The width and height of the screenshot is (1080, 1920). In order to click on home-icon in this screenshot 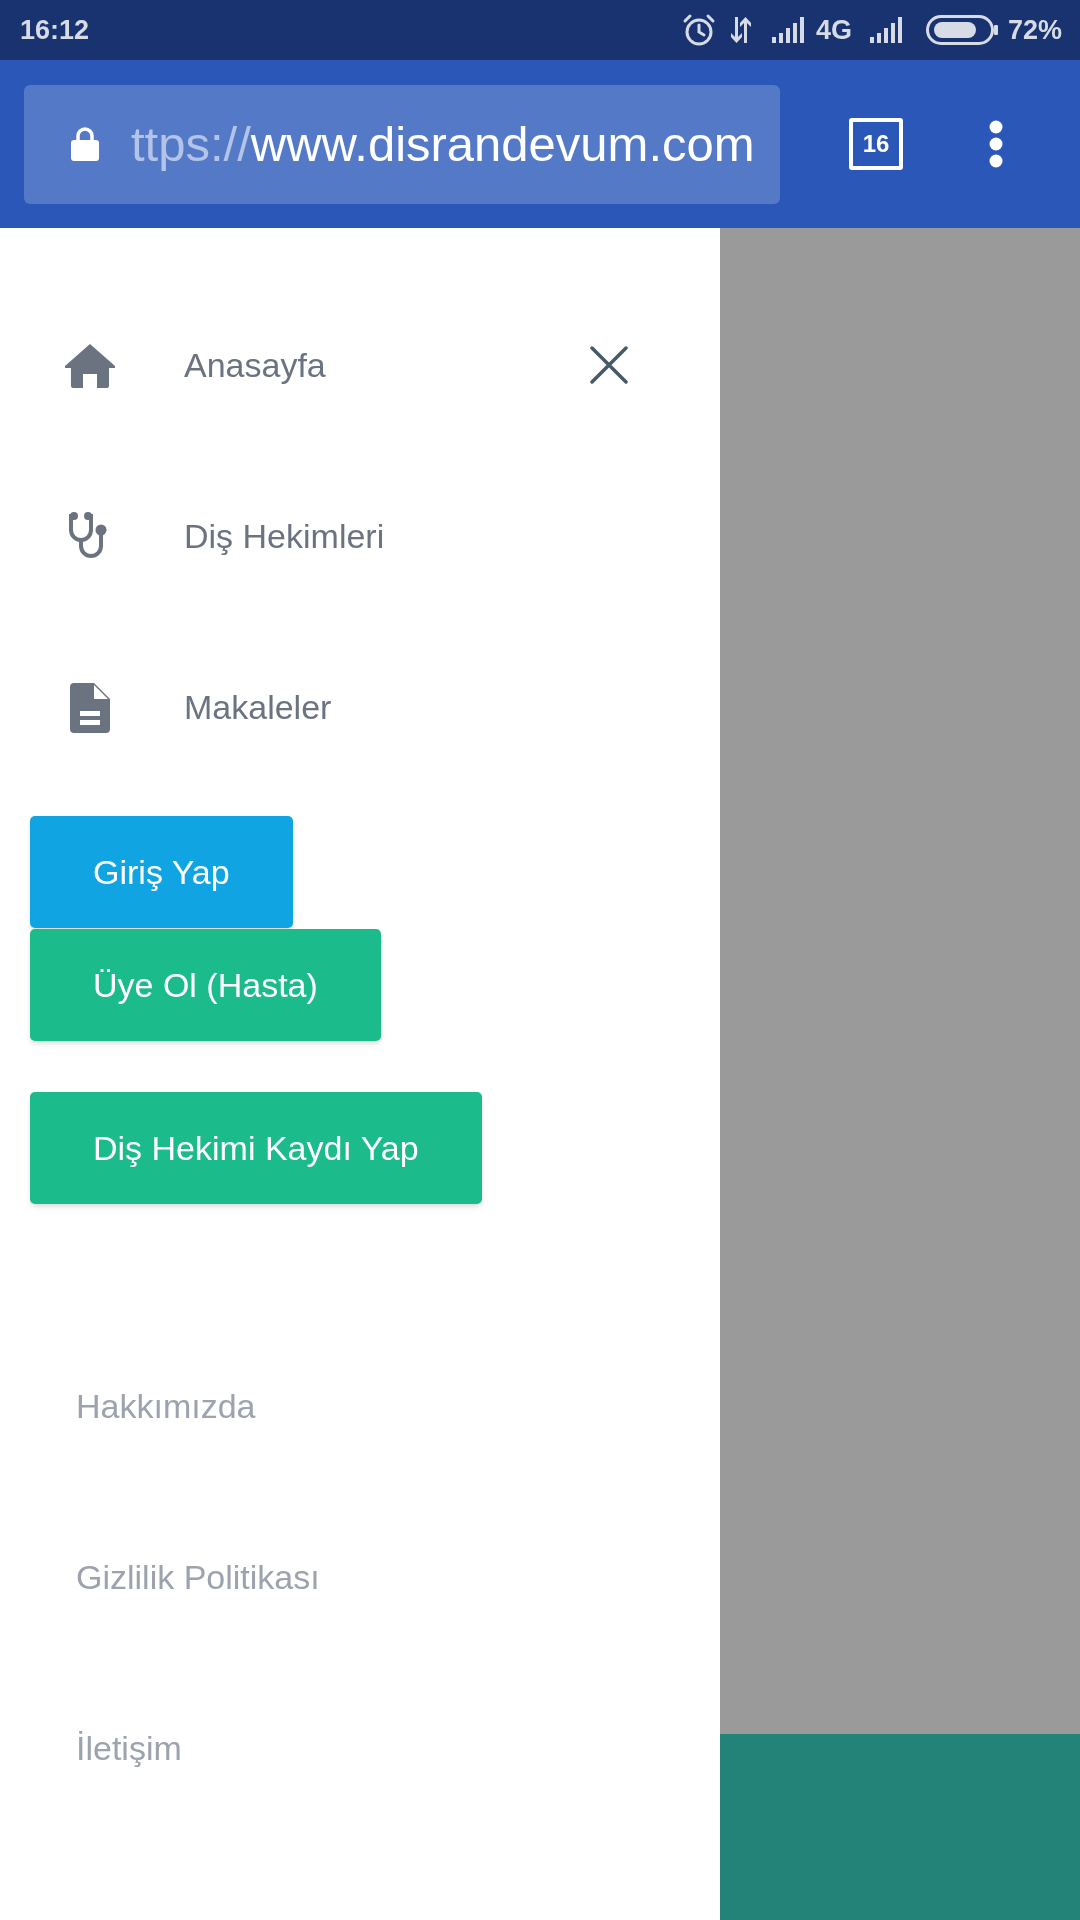, I will do `click(90, 365)`.